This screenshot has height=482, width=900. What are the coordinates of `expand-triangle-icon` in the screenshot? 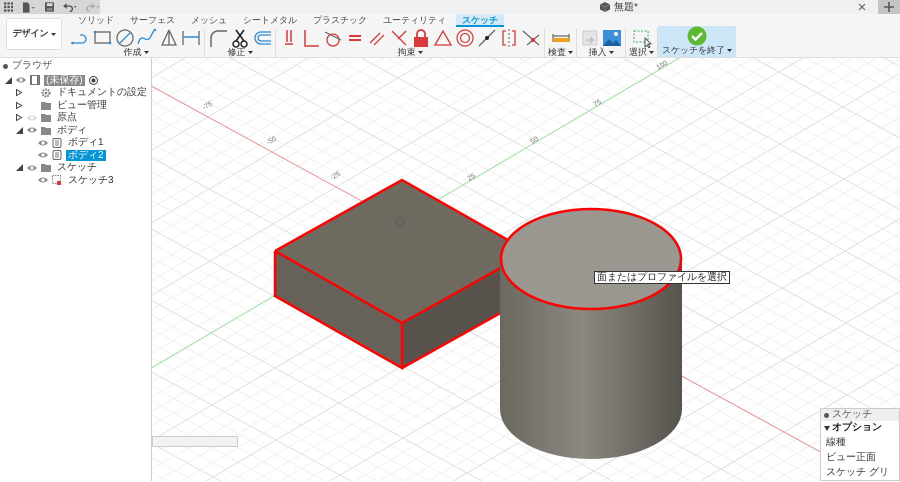 It's located at (827, 428).